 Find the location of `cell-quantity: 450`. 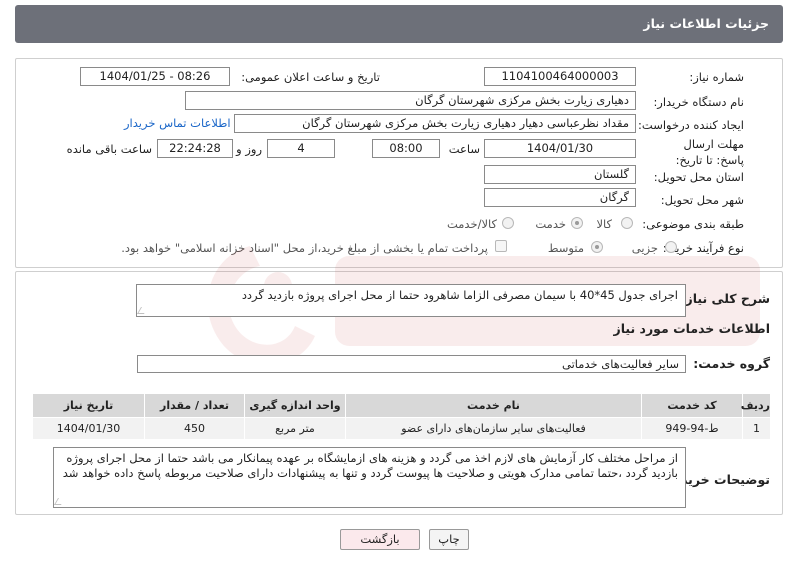

cell-quantity: 450 is located at coordinates (194, 428).